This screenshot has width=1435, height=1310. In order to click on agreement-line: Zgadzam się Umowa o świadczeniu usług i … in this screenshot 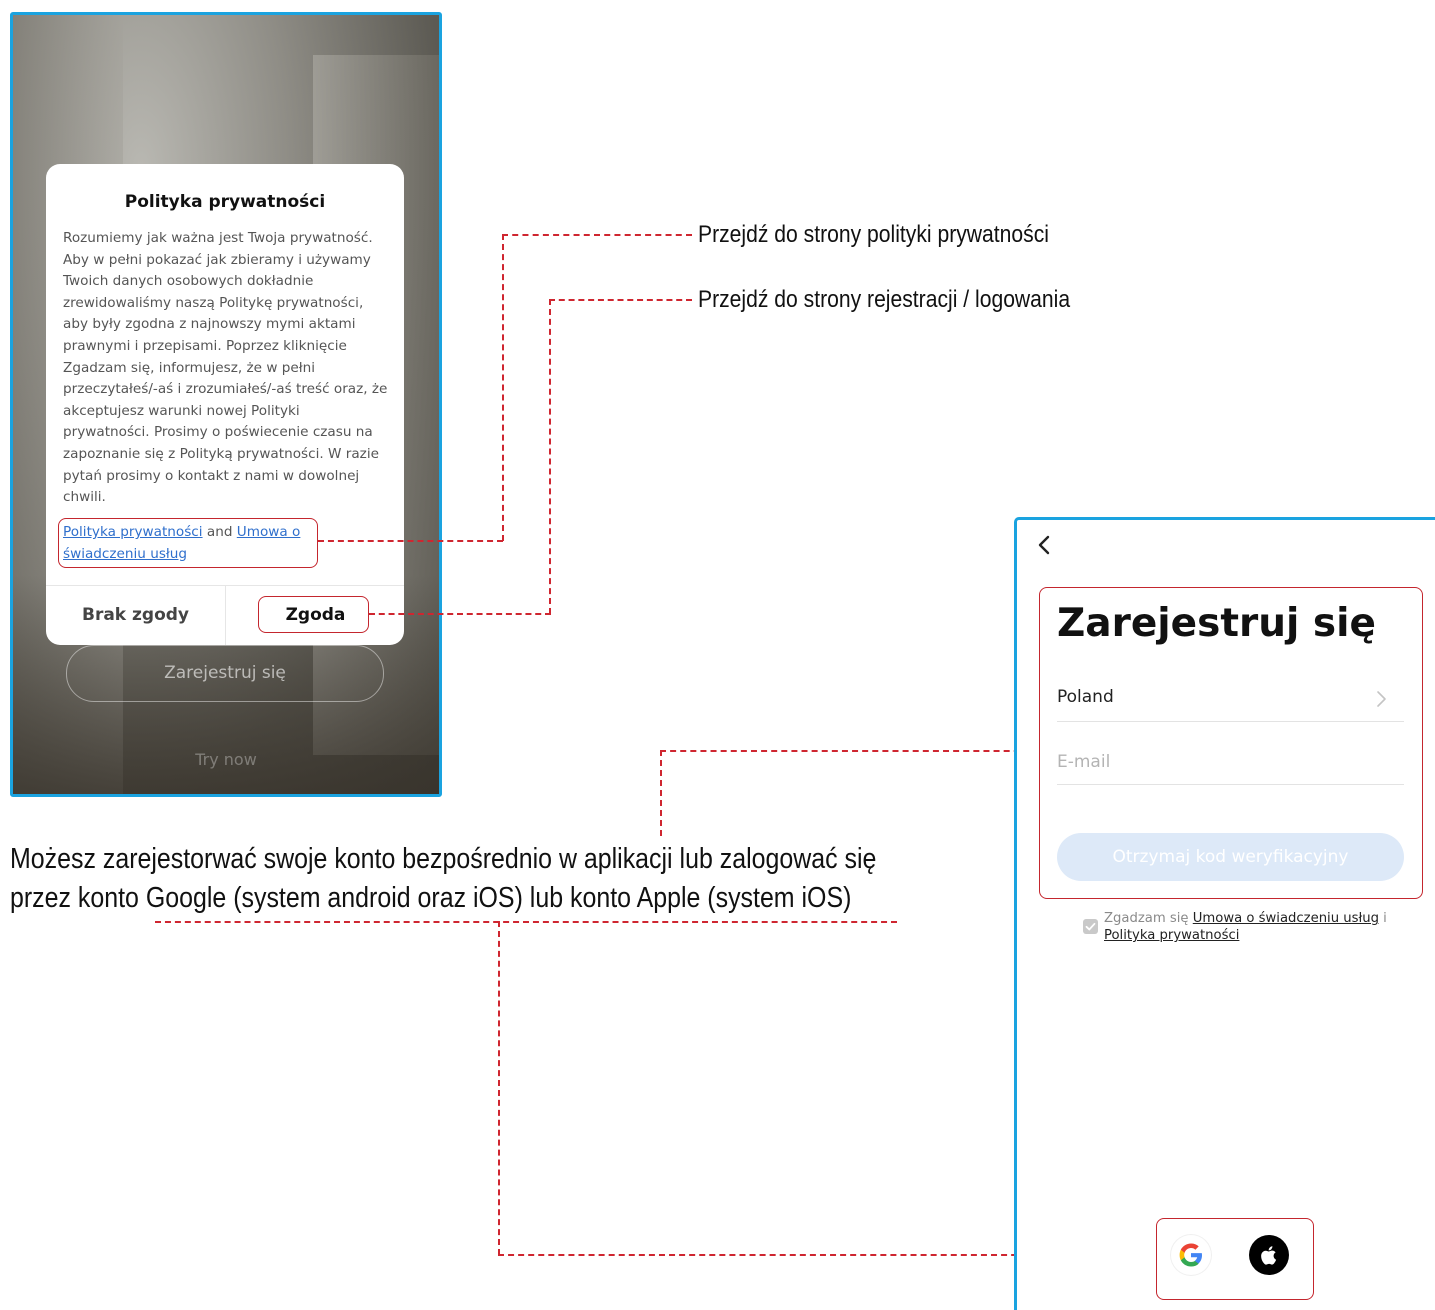, I will do `click(1256, 927)`.